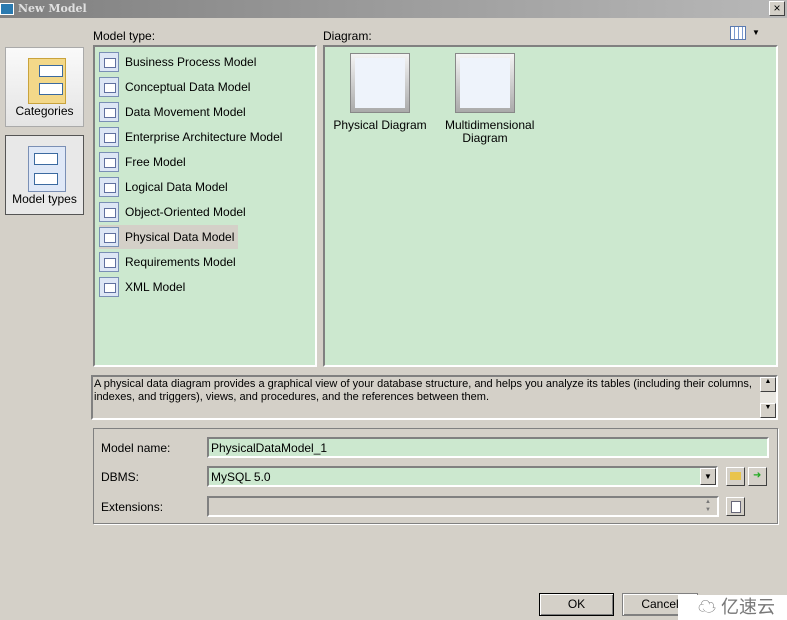 The height and width of the screenshot is (620, 787). I want to click on model-type-item: Requirements Model, so click(169, 262).